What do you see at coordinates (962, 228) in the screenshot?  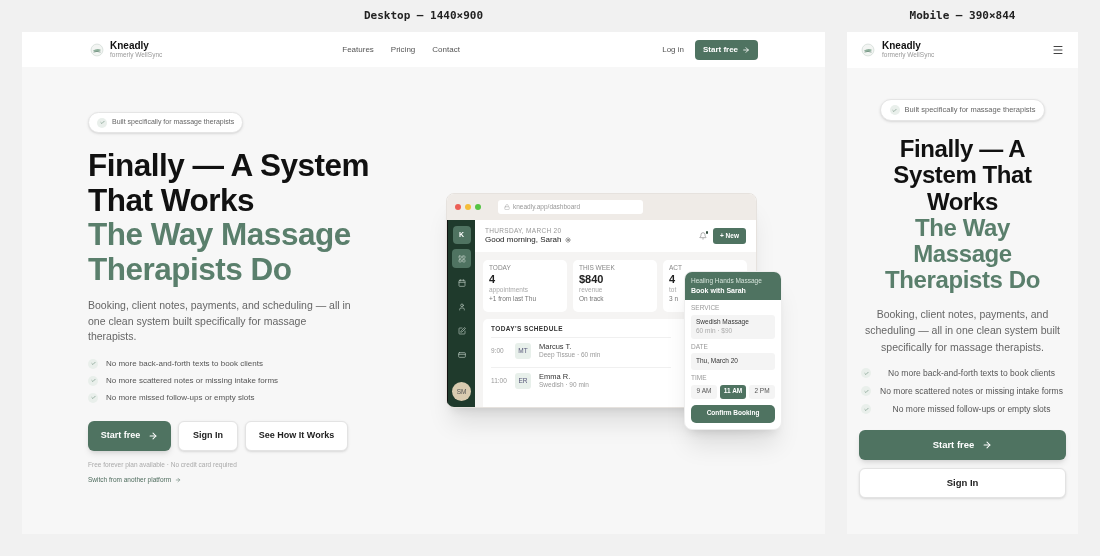 I see `headline-accent-line: The Way` at bounding box center [962, 228].